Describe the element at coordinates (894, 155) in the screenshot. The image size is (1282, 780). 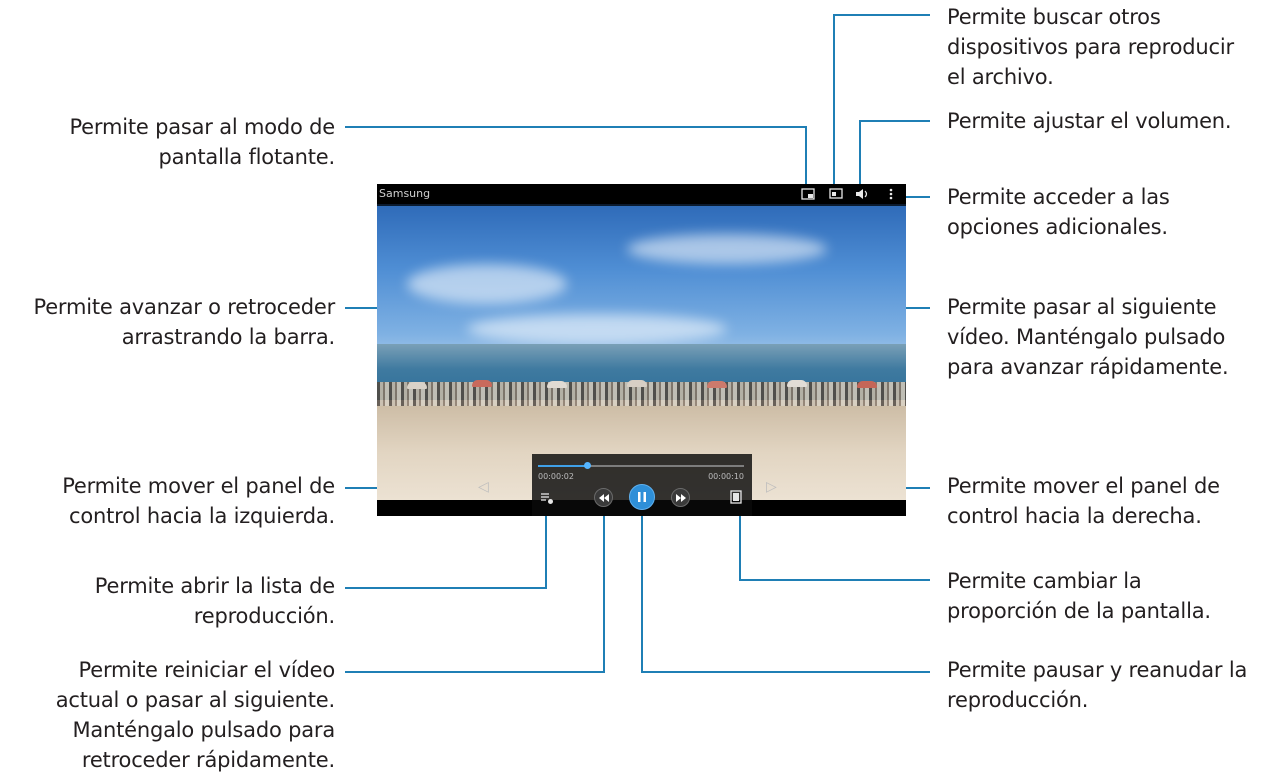
I see `line-volume` at that location.